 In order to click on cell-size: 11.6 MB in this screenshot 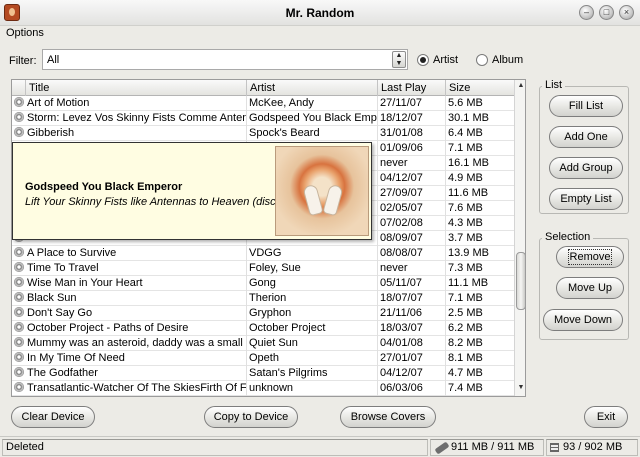, I will do `click(468, 193)`.